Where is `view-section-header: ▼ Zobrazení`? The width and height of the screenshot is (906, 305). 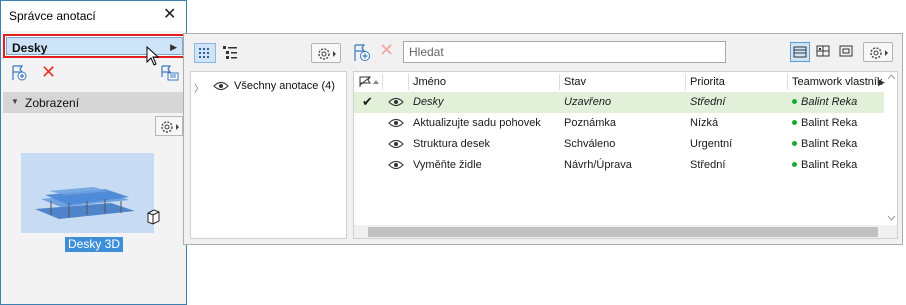
view-section-header: ▼ Zobrazení is located at coordinates (94, 102).